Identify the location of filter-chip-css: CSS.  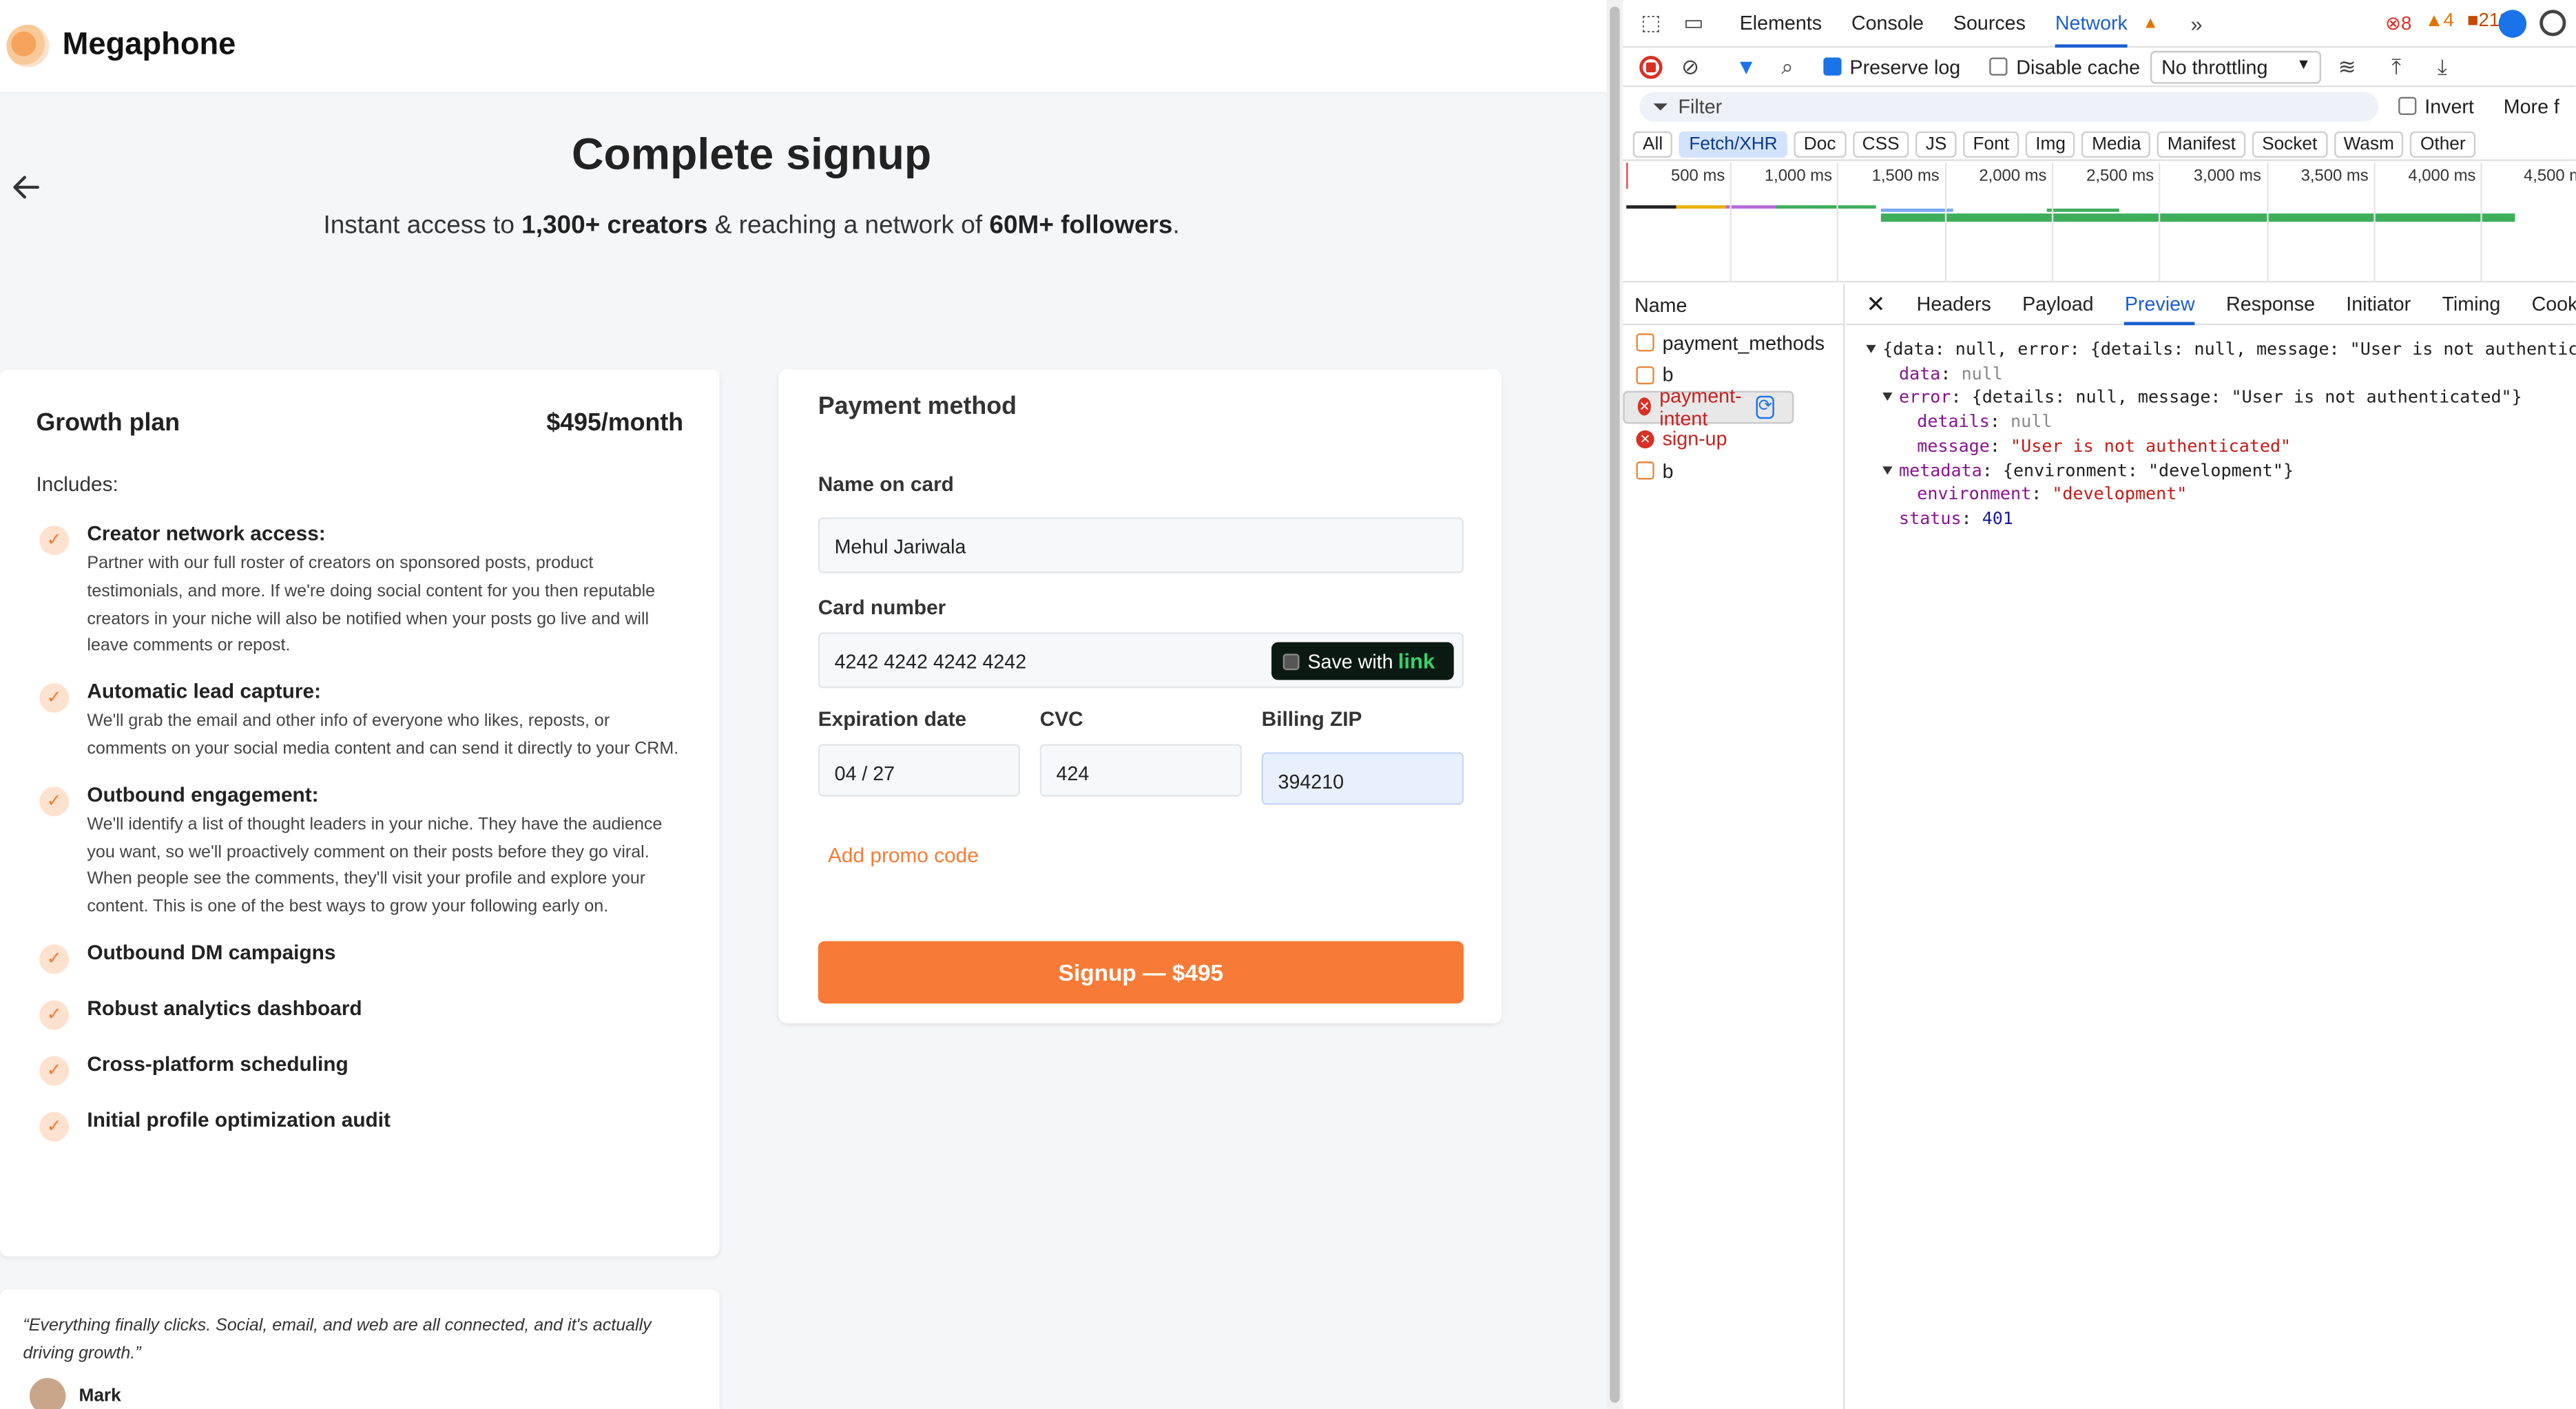
(1880, 144).